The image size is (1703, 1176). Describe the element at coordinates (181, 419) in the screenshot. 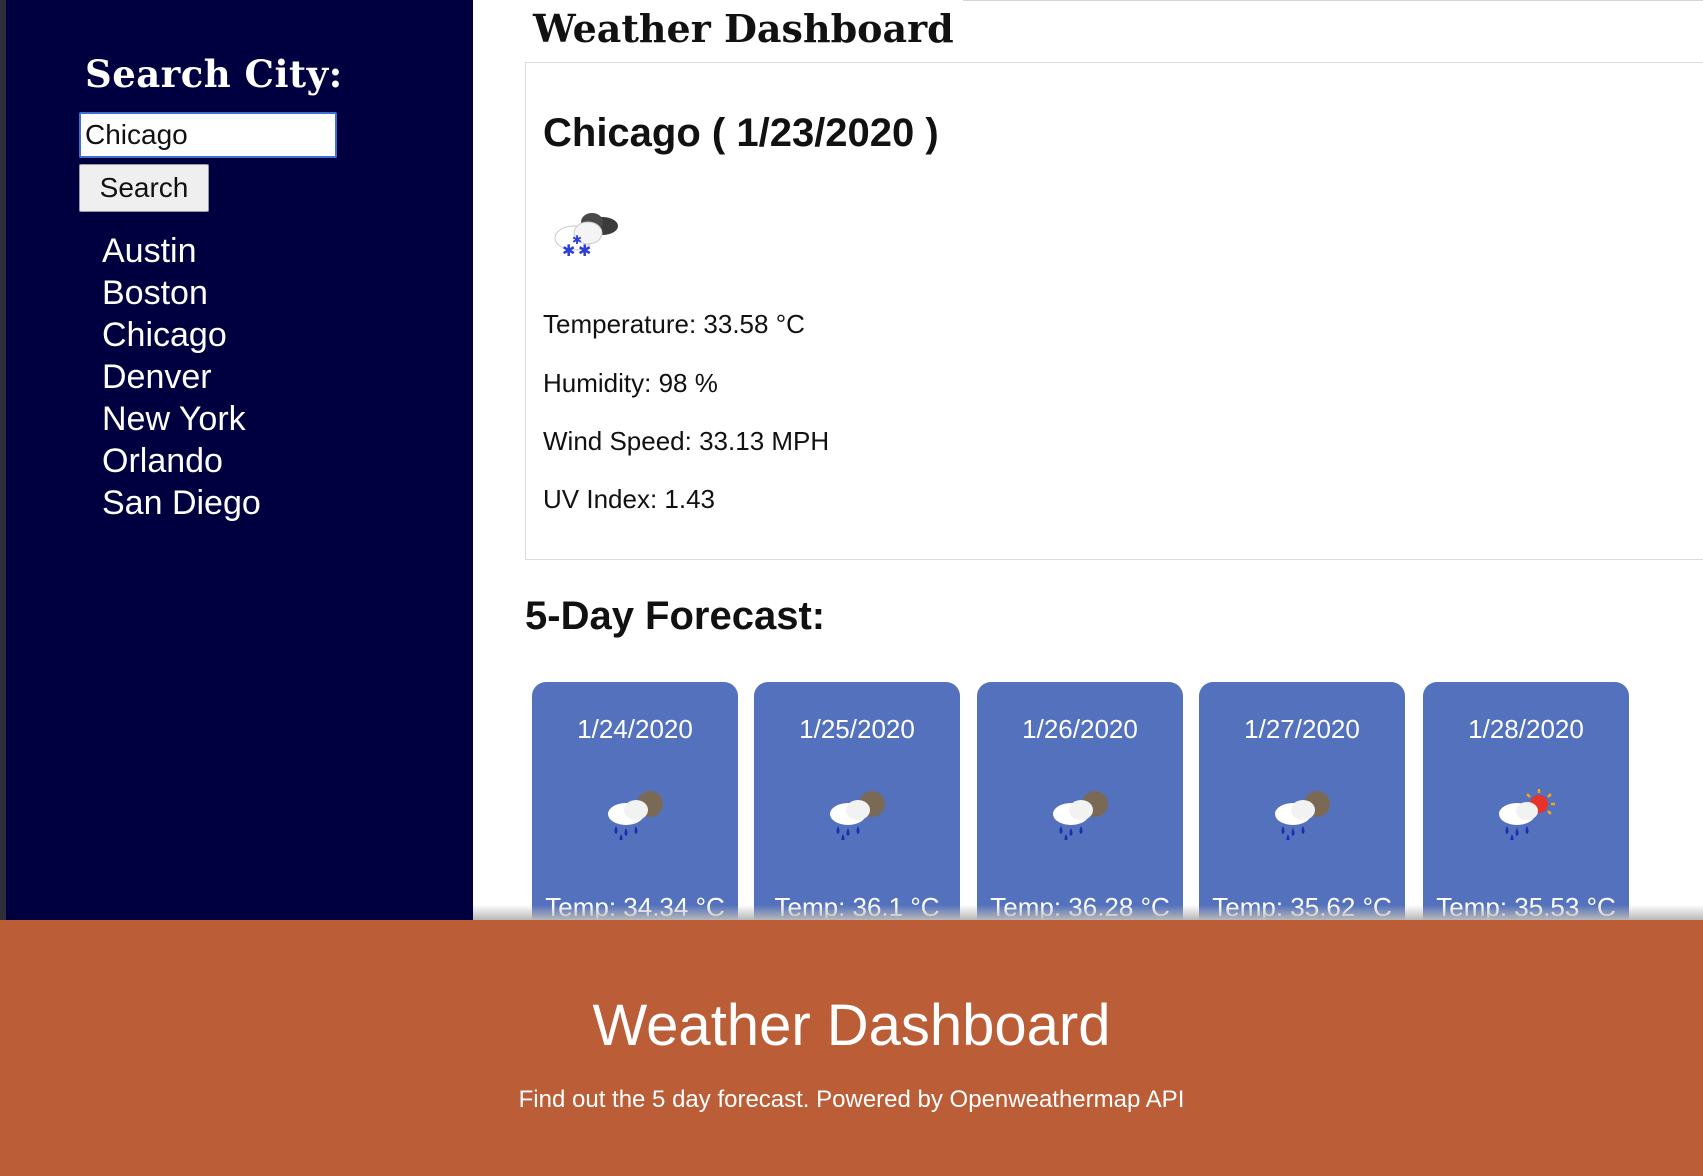

I see `city-item-new-york: New York` at that location.